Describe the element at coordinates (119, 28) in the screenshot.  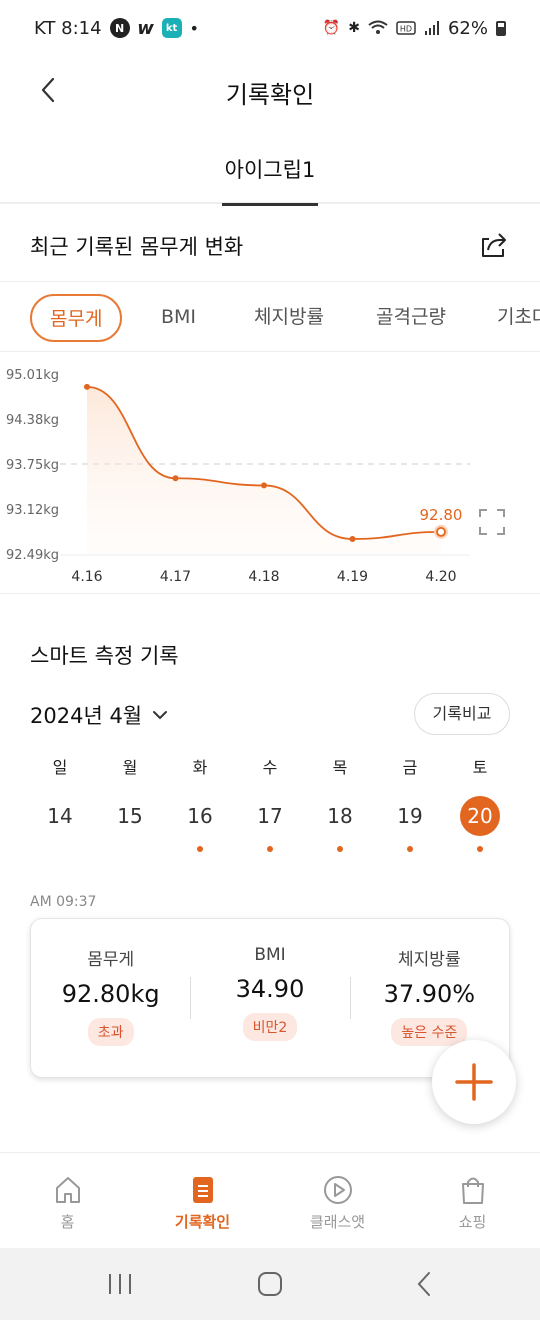
I see `naver-app-icon: N` at that location.